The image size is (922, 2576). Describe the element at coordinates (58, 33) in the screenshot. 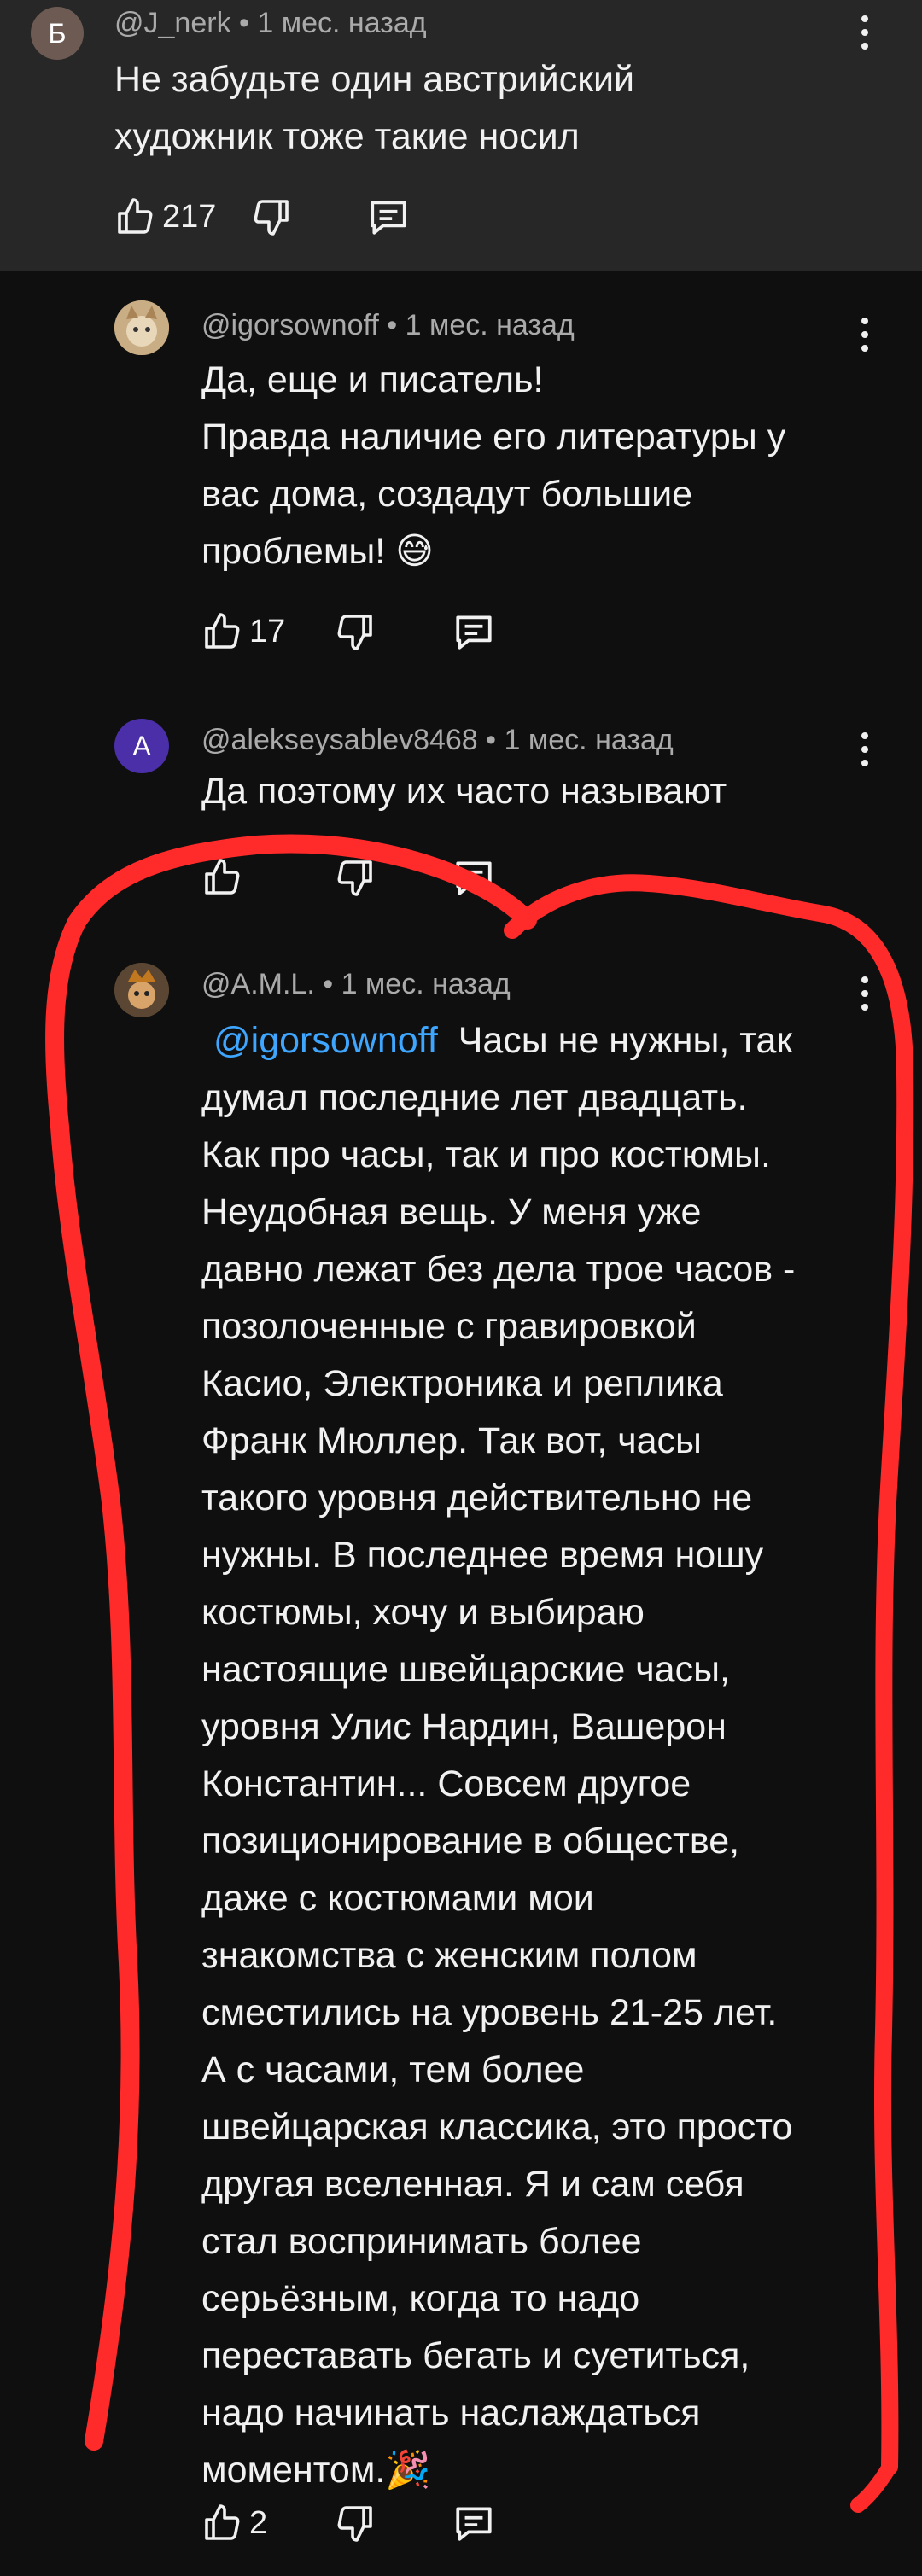

I see `avatar: Б` at that location.